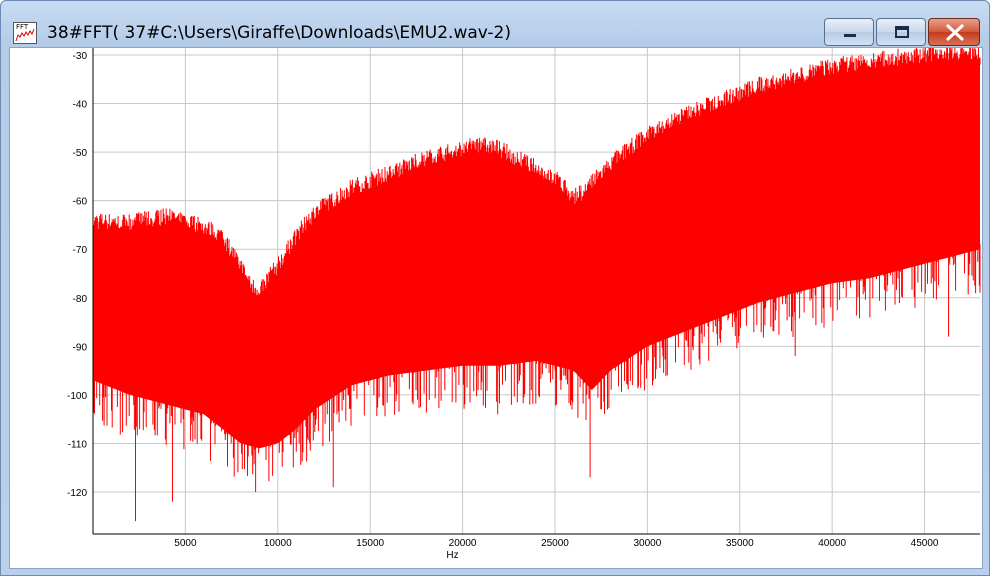 This screenshot has height=576, width=990. I want to click on x-tick-label: 40000, so click(832, 543).